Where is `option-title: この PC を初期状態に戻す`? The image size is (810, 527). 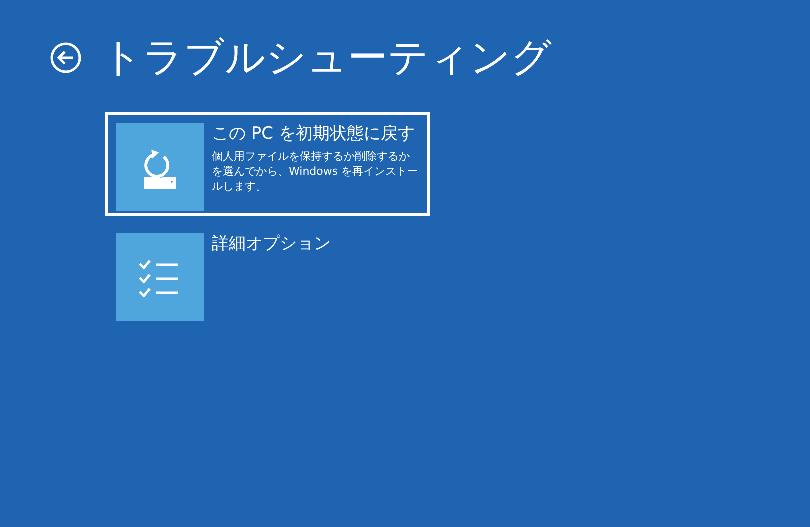 option-title: この PC を初期状態に戻す is located at coordinates (314, 134).